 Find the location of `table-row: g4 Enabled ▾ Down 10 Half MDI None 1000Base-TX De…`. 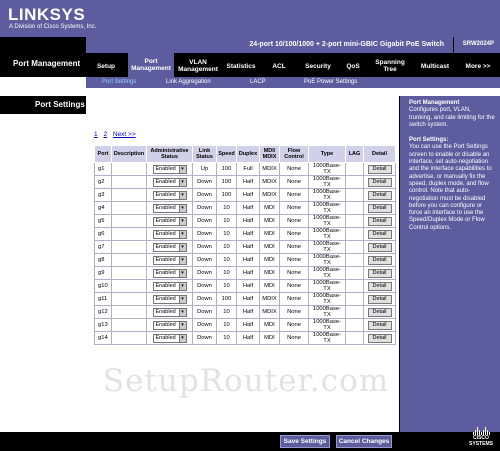

table-row: g4 Enabled ▾ Down 10 Half MDI None 1000Base-TX De… is located at coordinates (245, 208).